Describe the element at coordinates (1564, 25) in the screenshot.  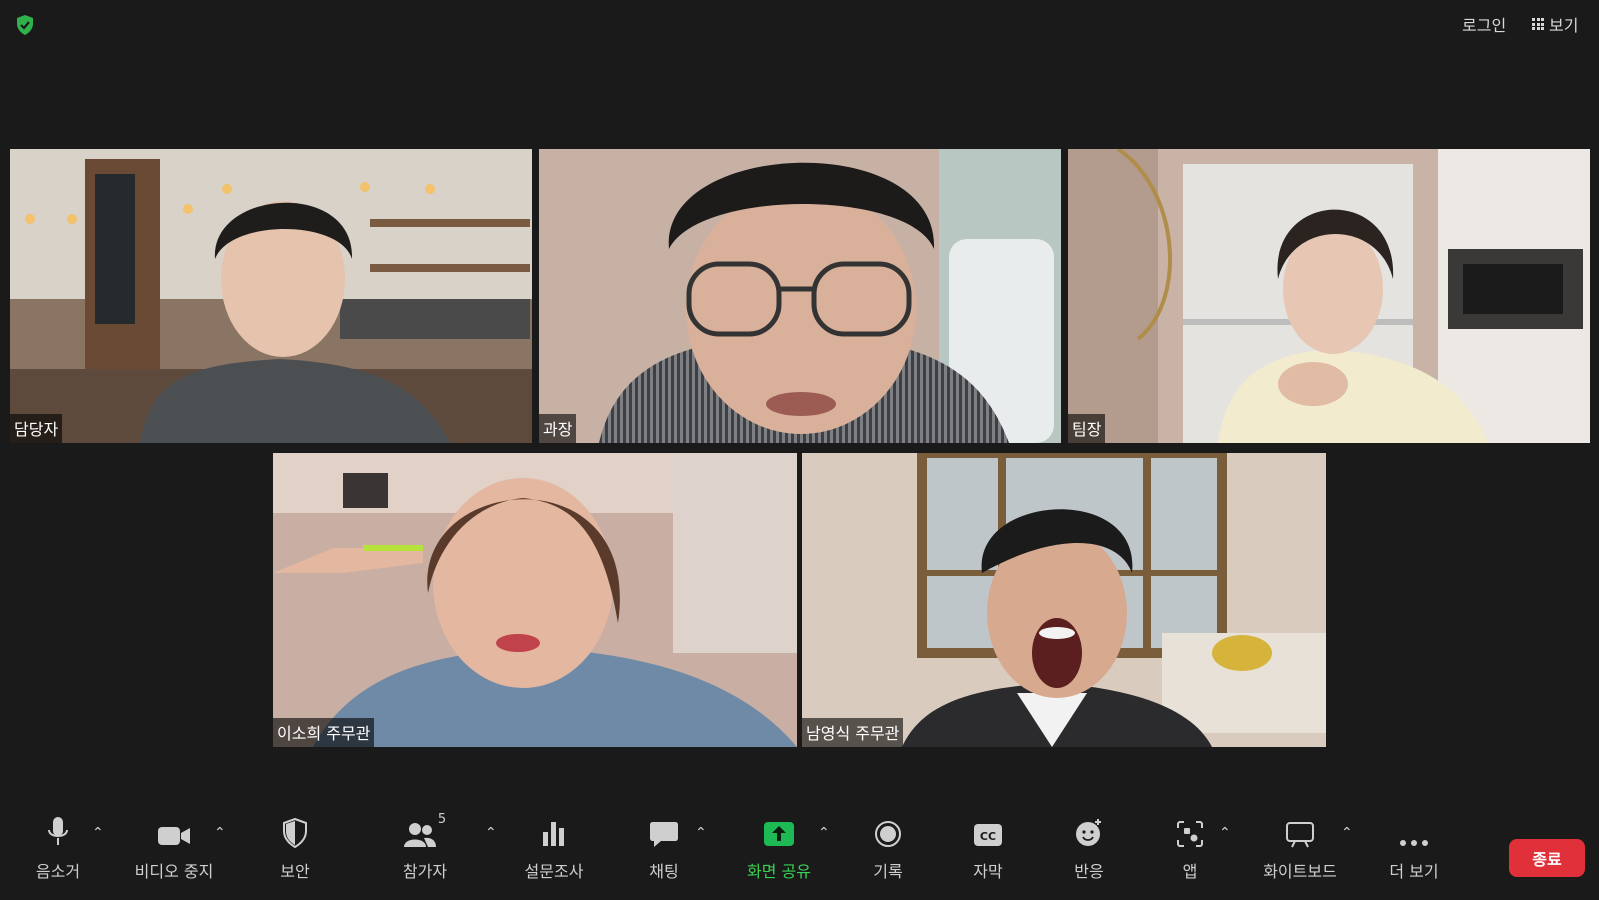
I see `view-label: 보기` at that location.